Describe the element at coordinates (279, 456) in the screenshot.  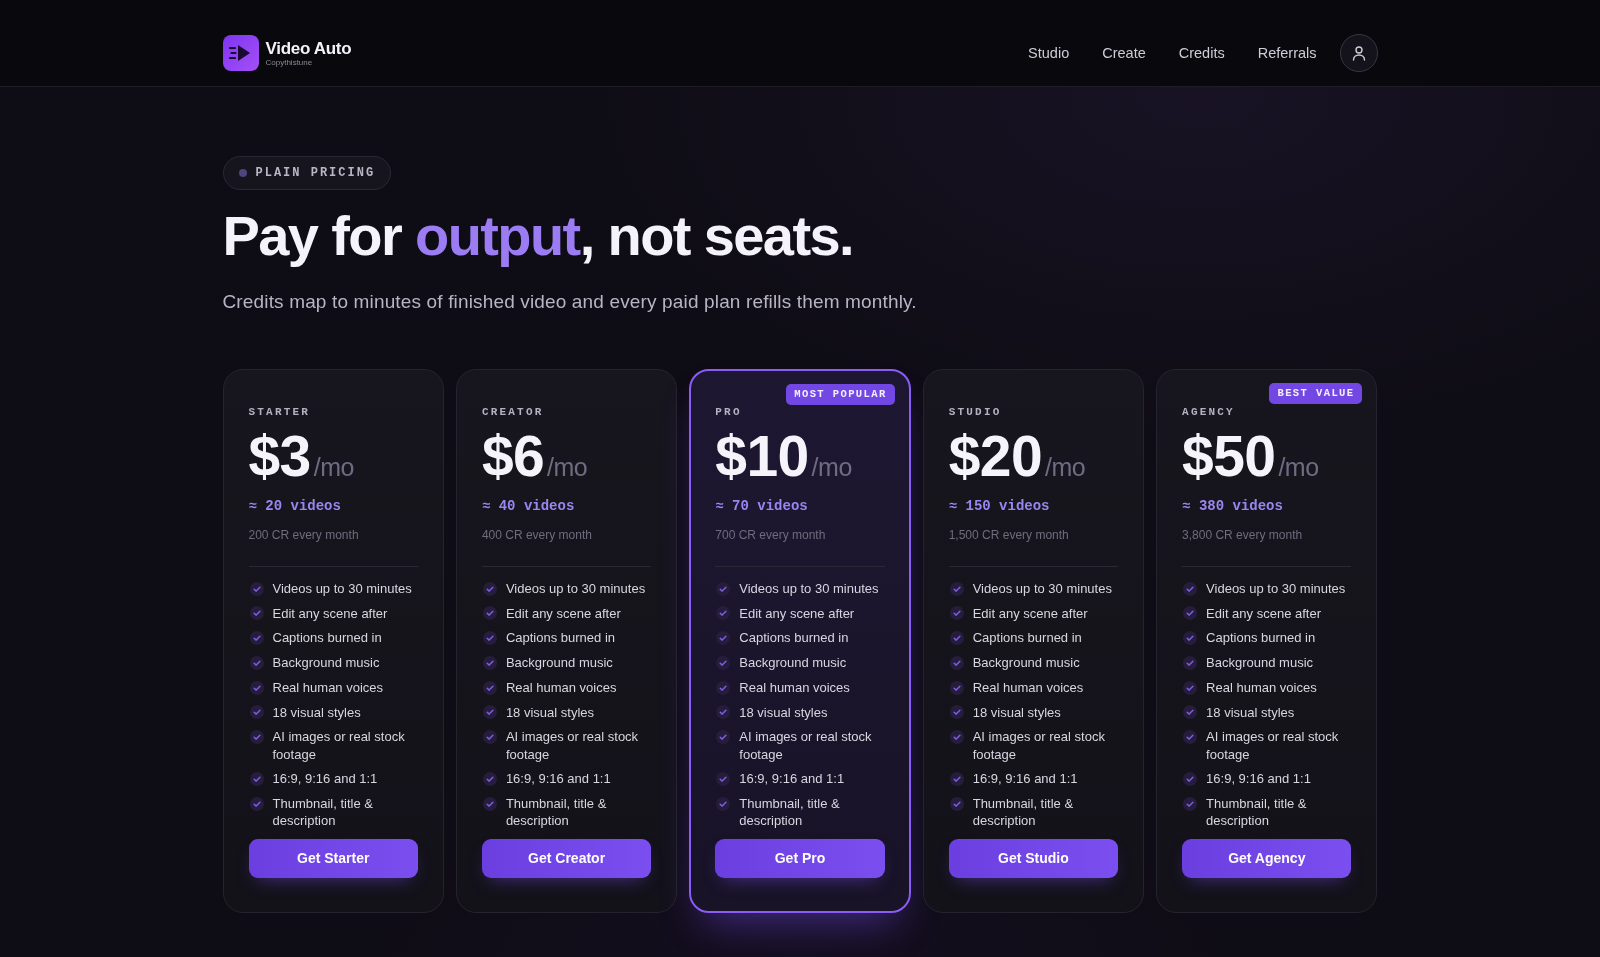
I see `plan-price: $3` at that location.